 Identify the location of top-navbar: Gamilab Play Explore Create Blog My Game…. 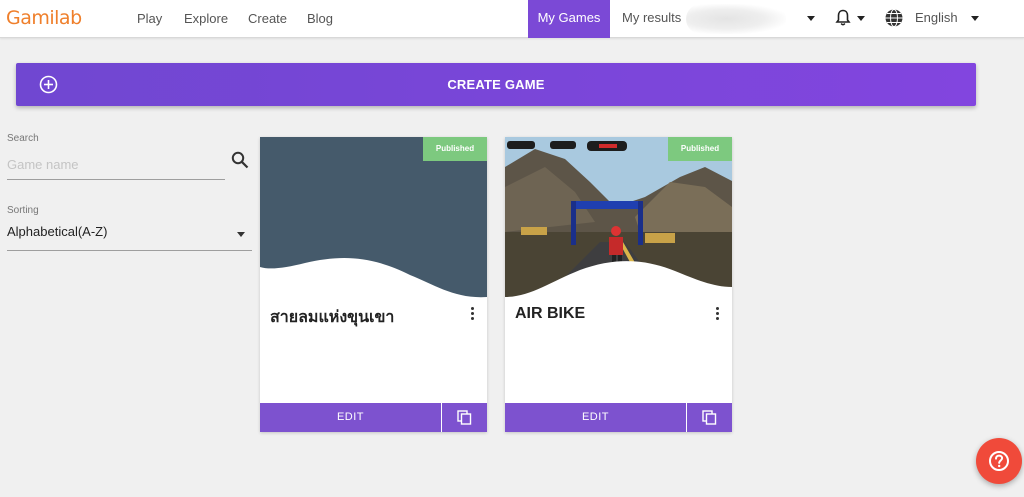
(512, 19).